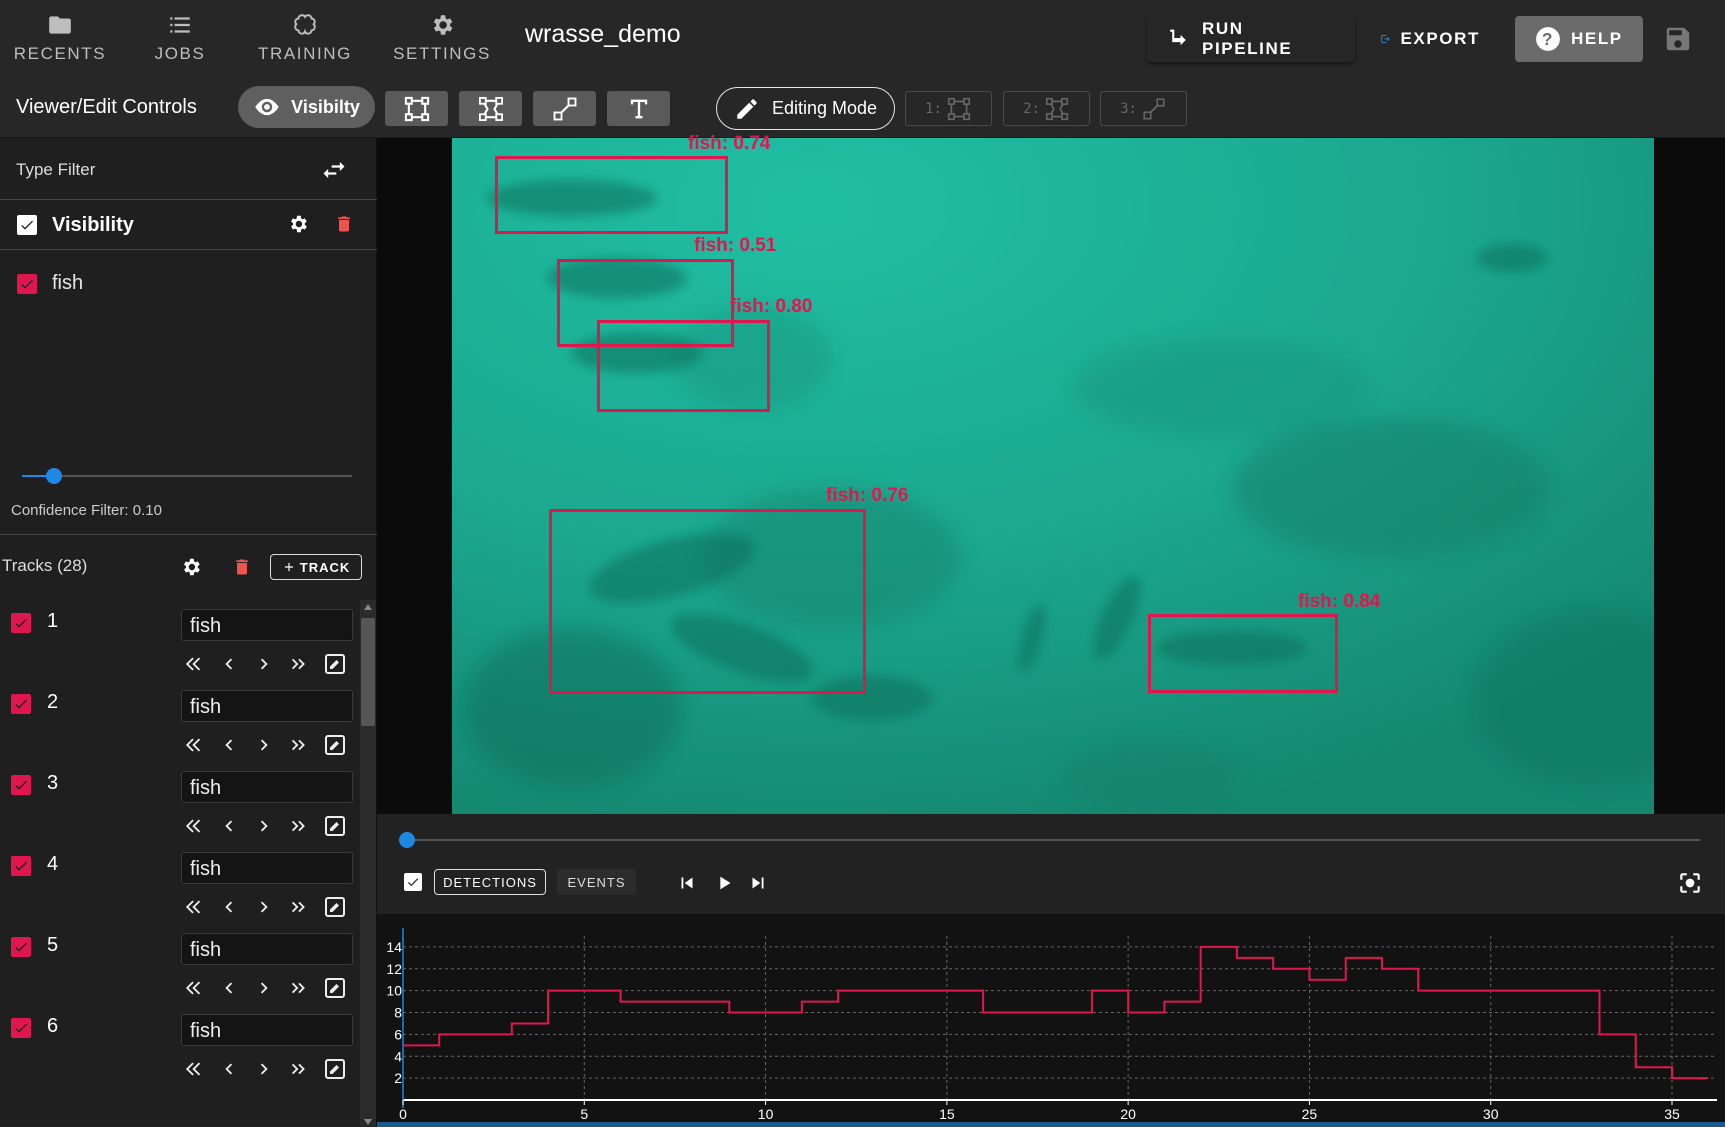 The width and height of the screenshot is (1725, 1127). I want to click on skip-to-start-icon, so click(687, 883).